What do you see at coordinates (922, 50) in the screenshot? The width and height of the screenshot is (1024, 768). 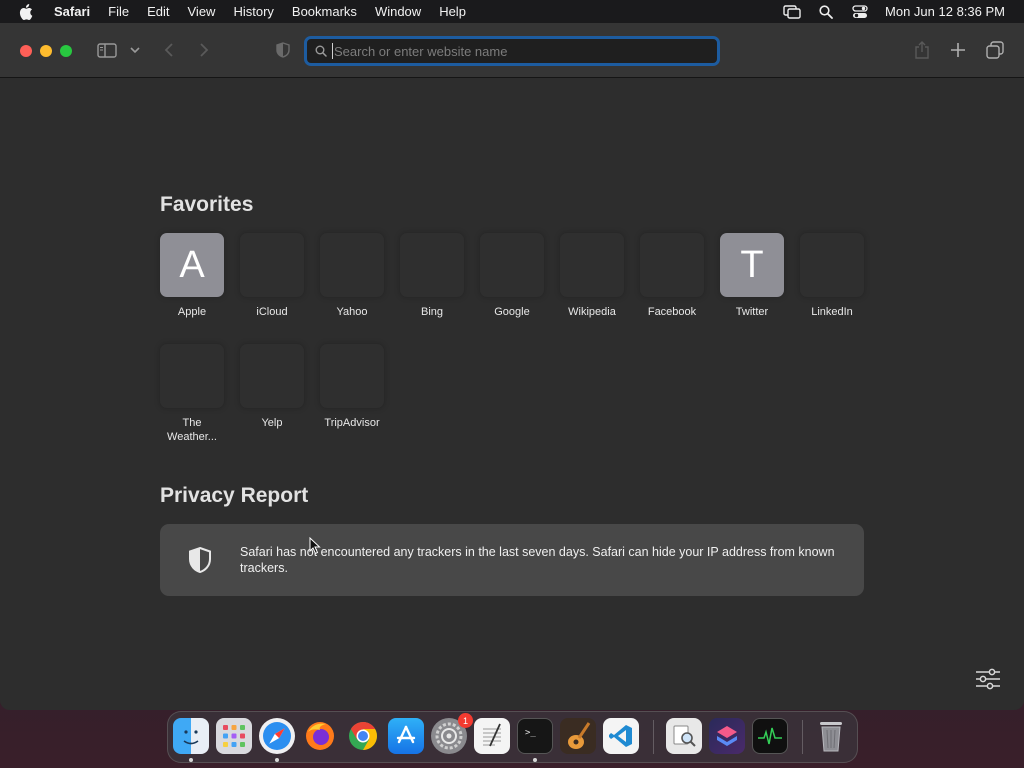 I see `share-icon` at bounding box center [922, 50].